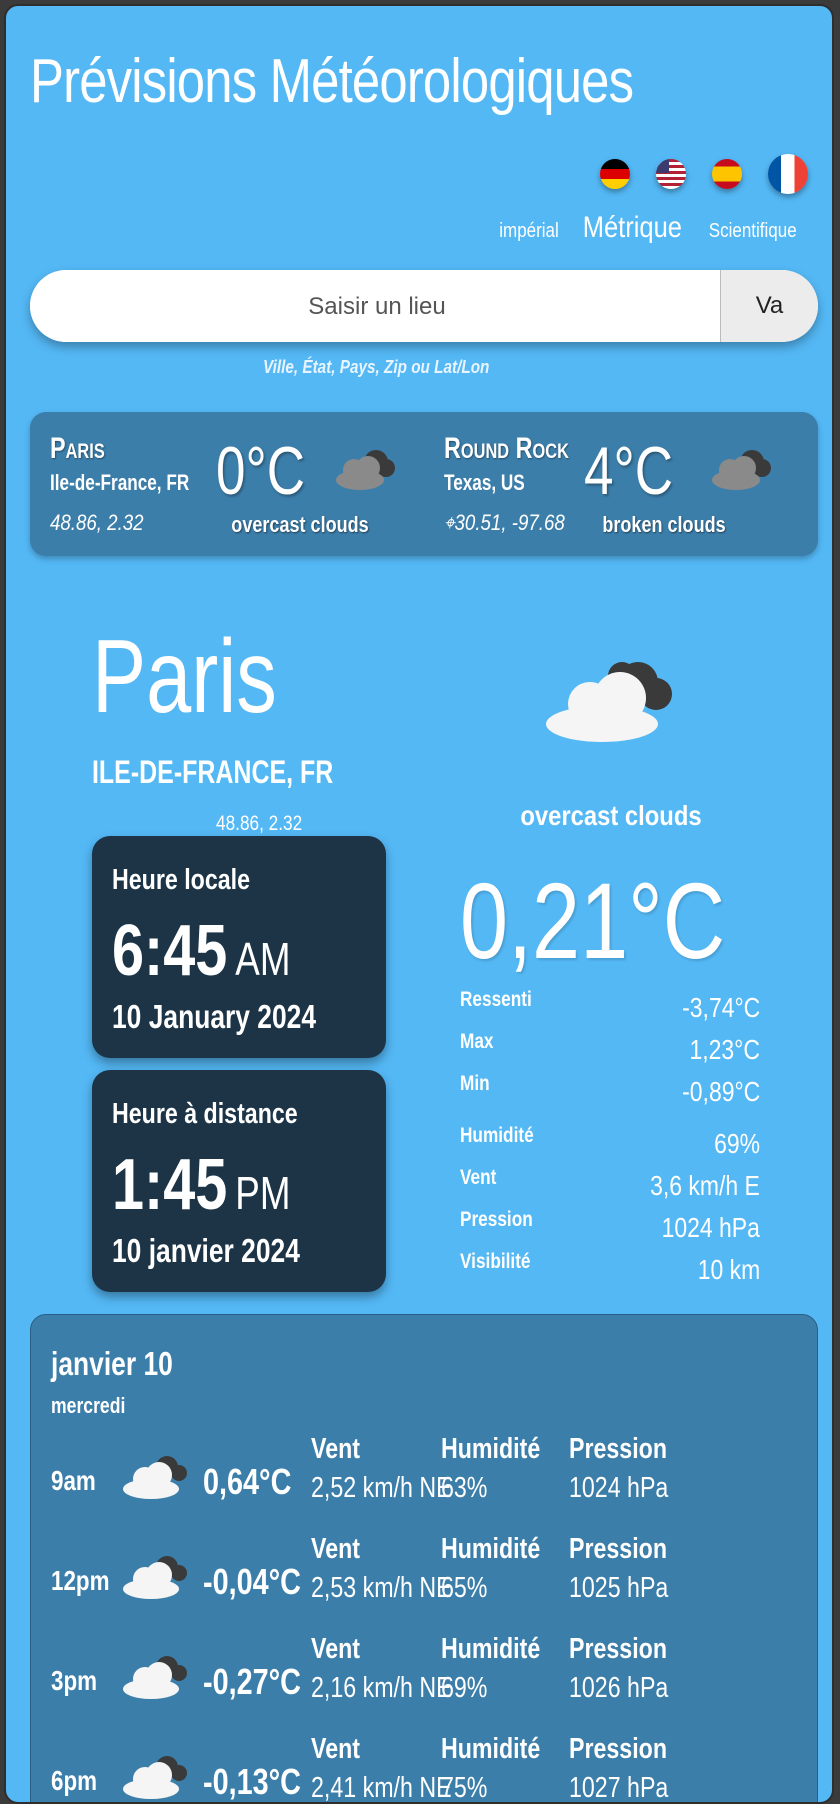 This screenshot has height=1804, width=840. I want to click on broken-clouds-icon, so click(740, 469).